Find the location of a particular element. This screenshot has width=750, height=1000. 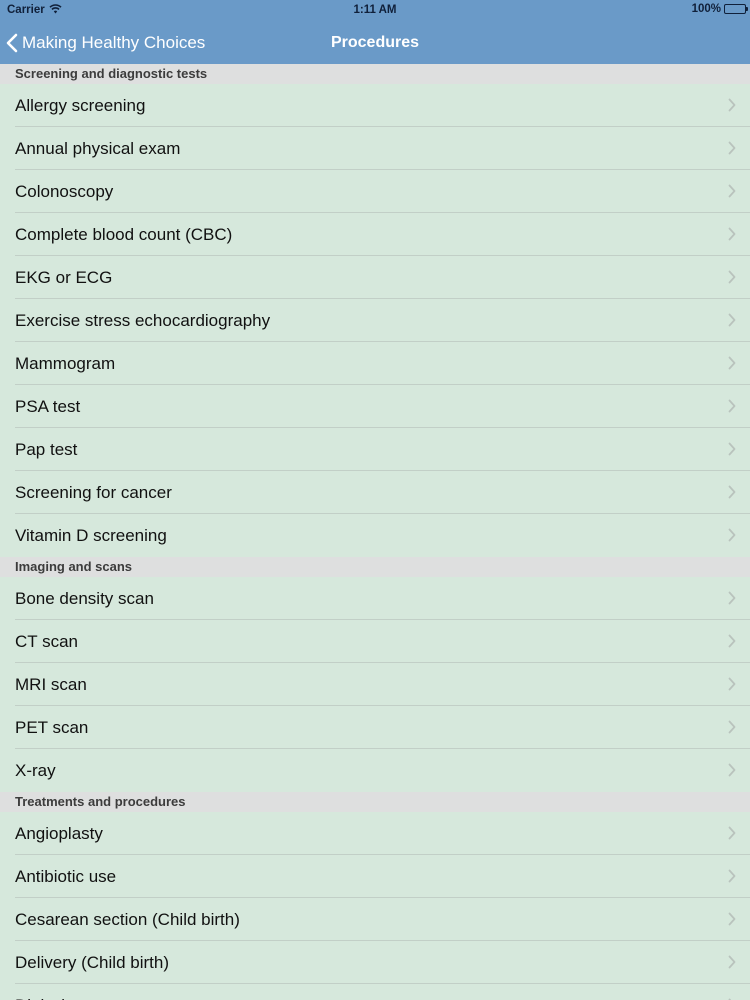

list-item: EKG or ECG is located at coordinates (375, 277).